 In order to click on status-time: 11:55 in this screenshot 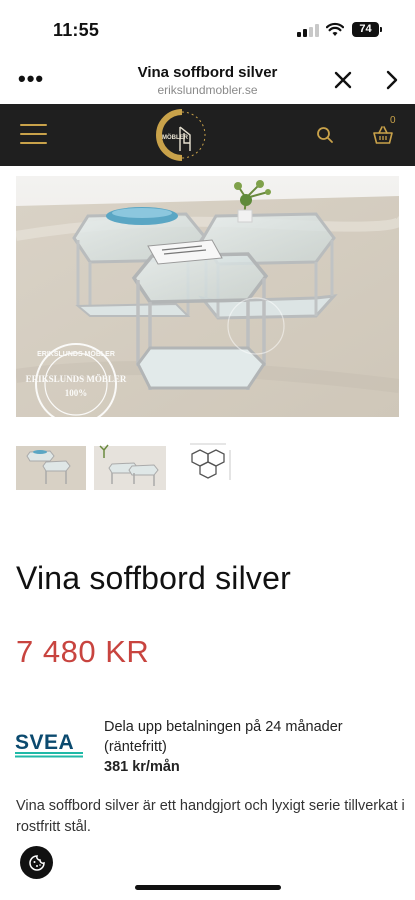, I will do `click(76, 30)`.